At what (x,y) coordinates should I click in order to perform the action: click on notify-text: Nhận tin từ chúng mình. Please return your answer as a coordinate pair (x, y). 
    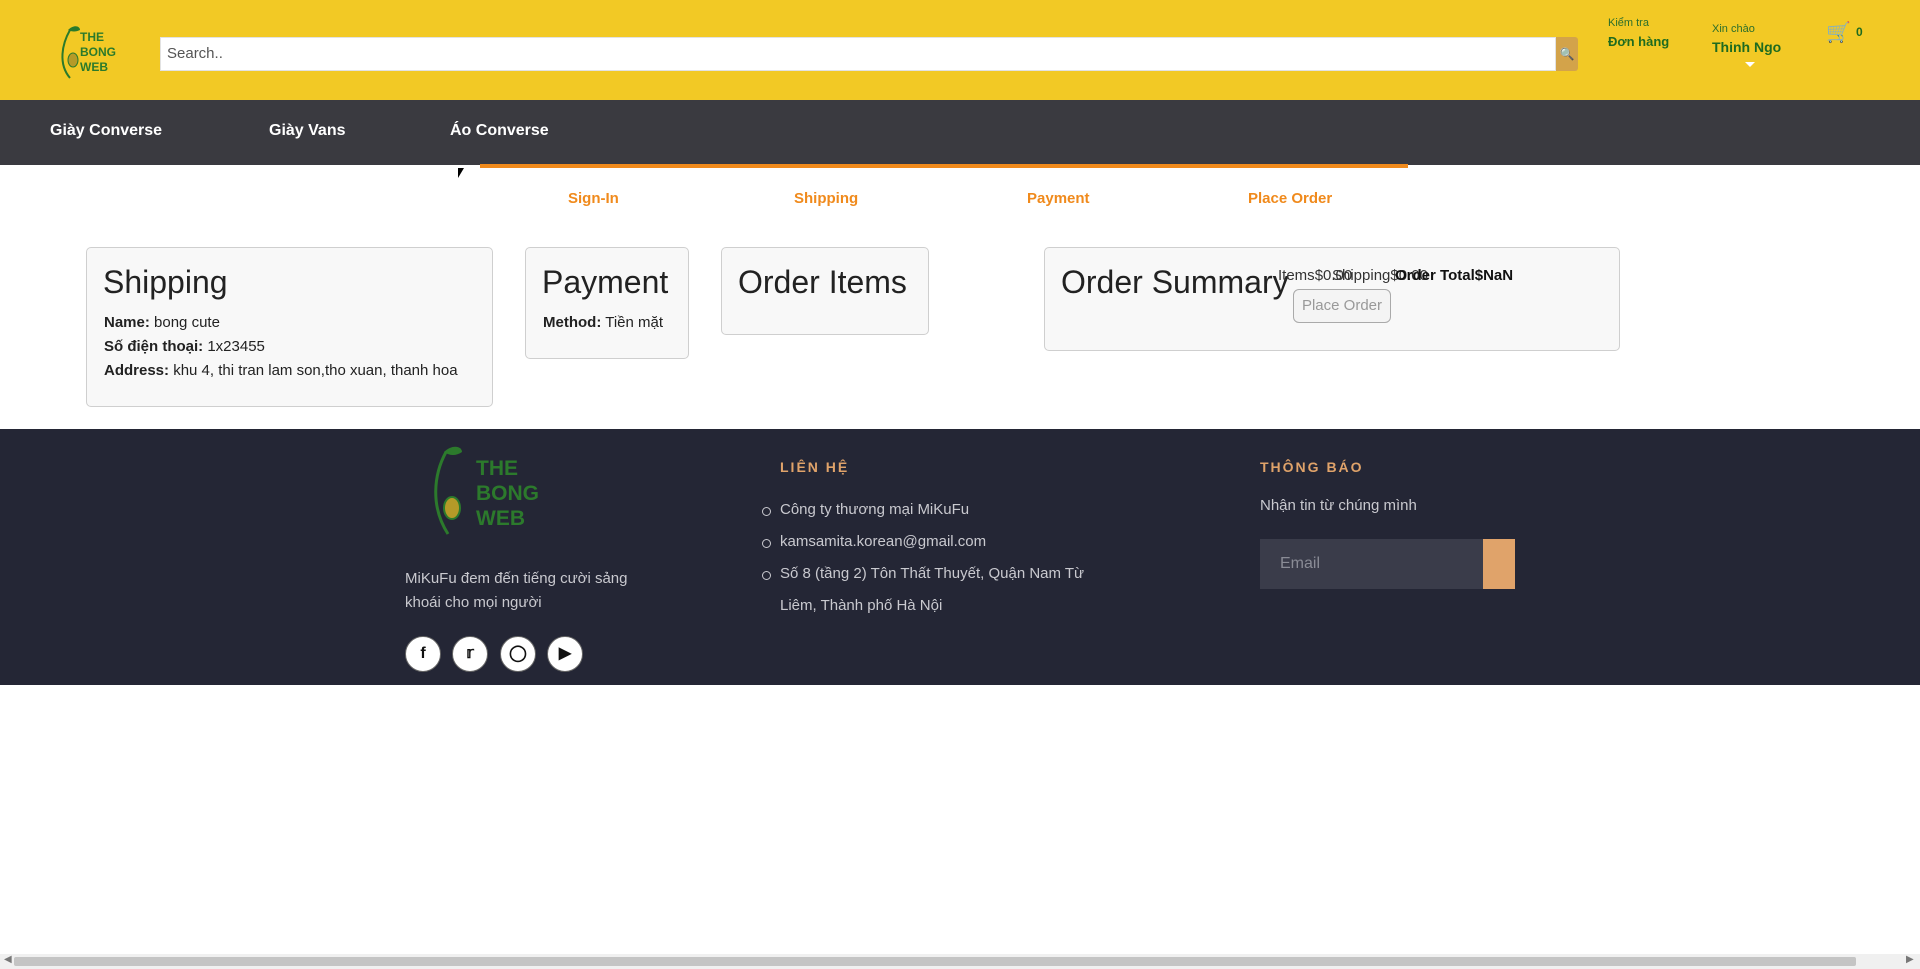
    Looking at the image, I should click on (1338, 505).